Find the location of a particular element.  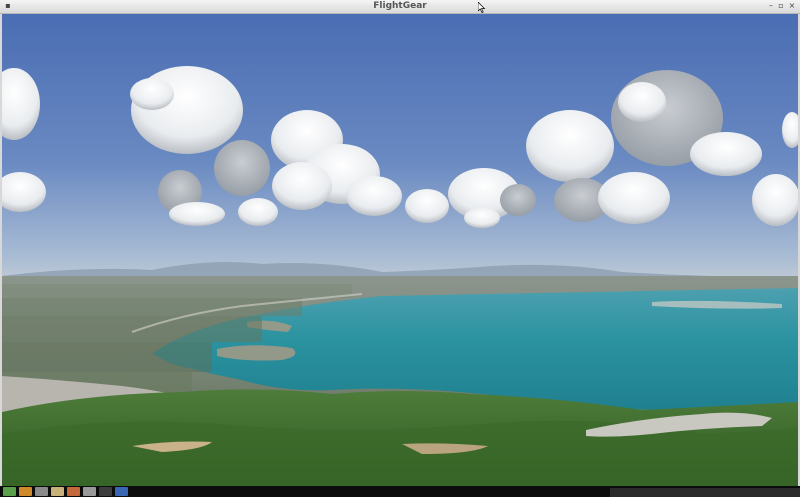

taskbar-app-3-icon is located at coordinates (41, 491).